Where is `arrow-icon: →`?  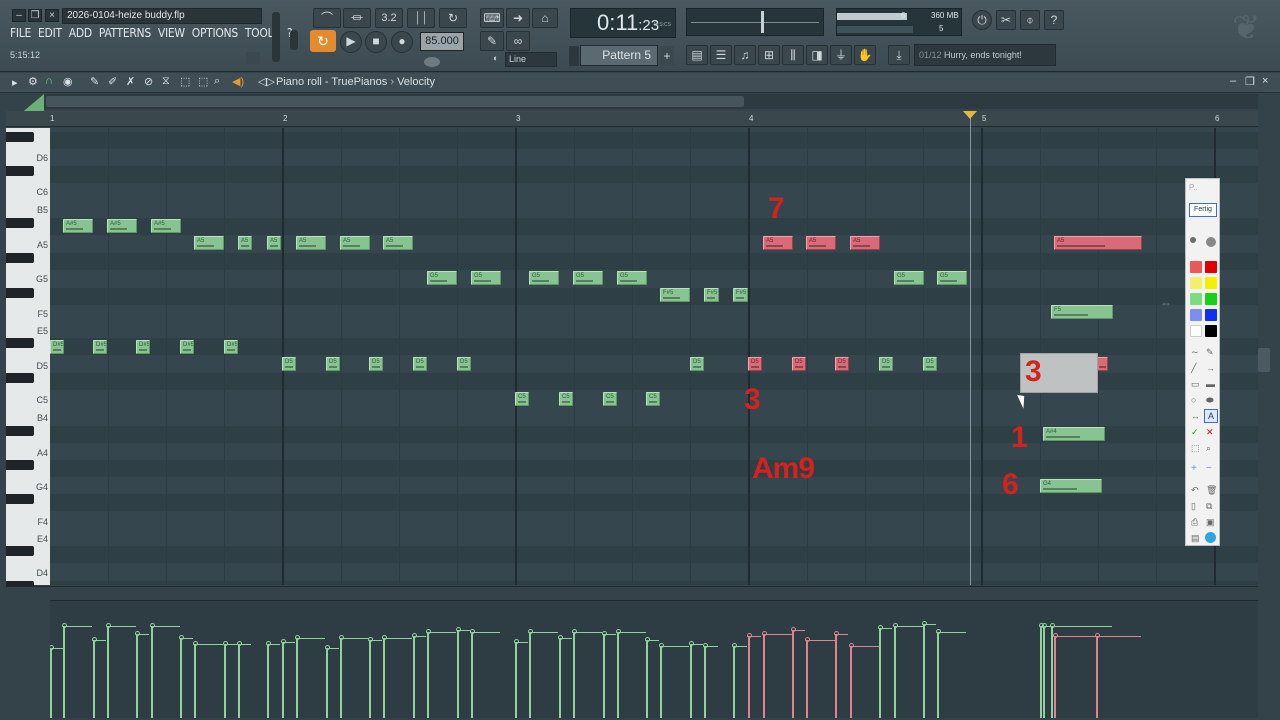 arrow-icon: → is located at coordinates (1210, 368).